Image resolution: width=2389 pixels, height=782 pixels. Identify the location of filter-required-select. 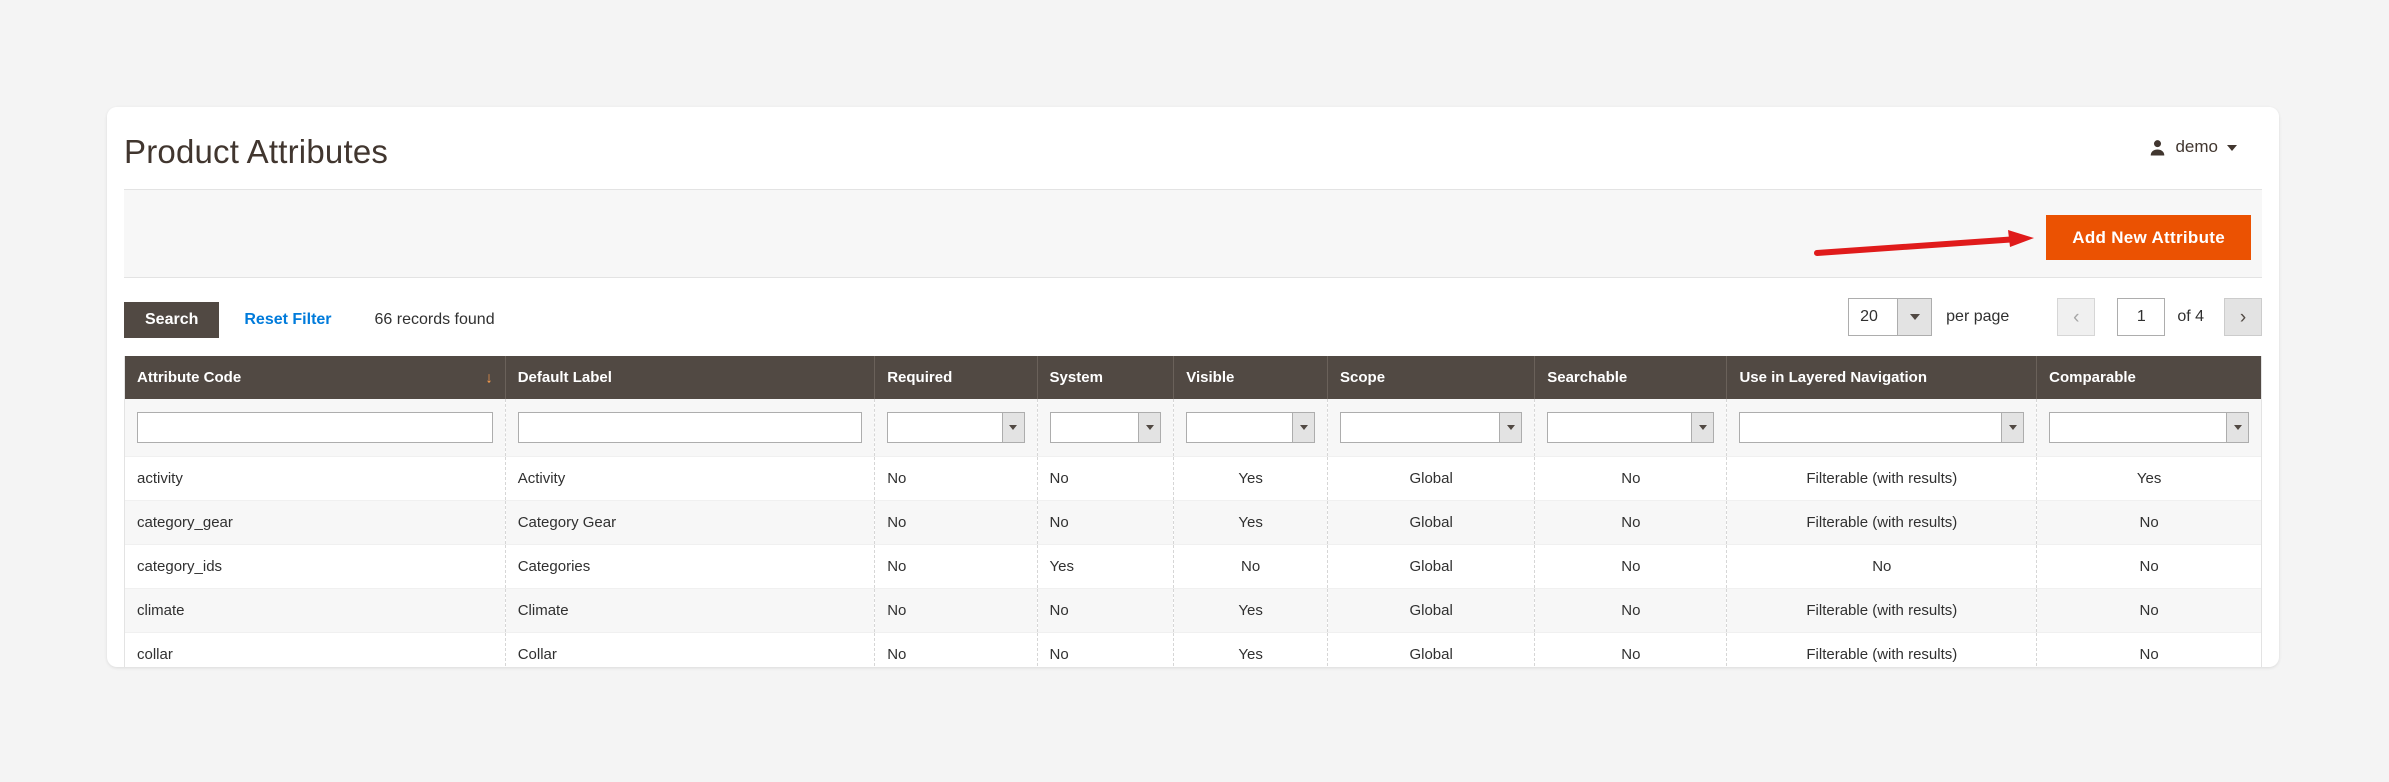
(956, 427).